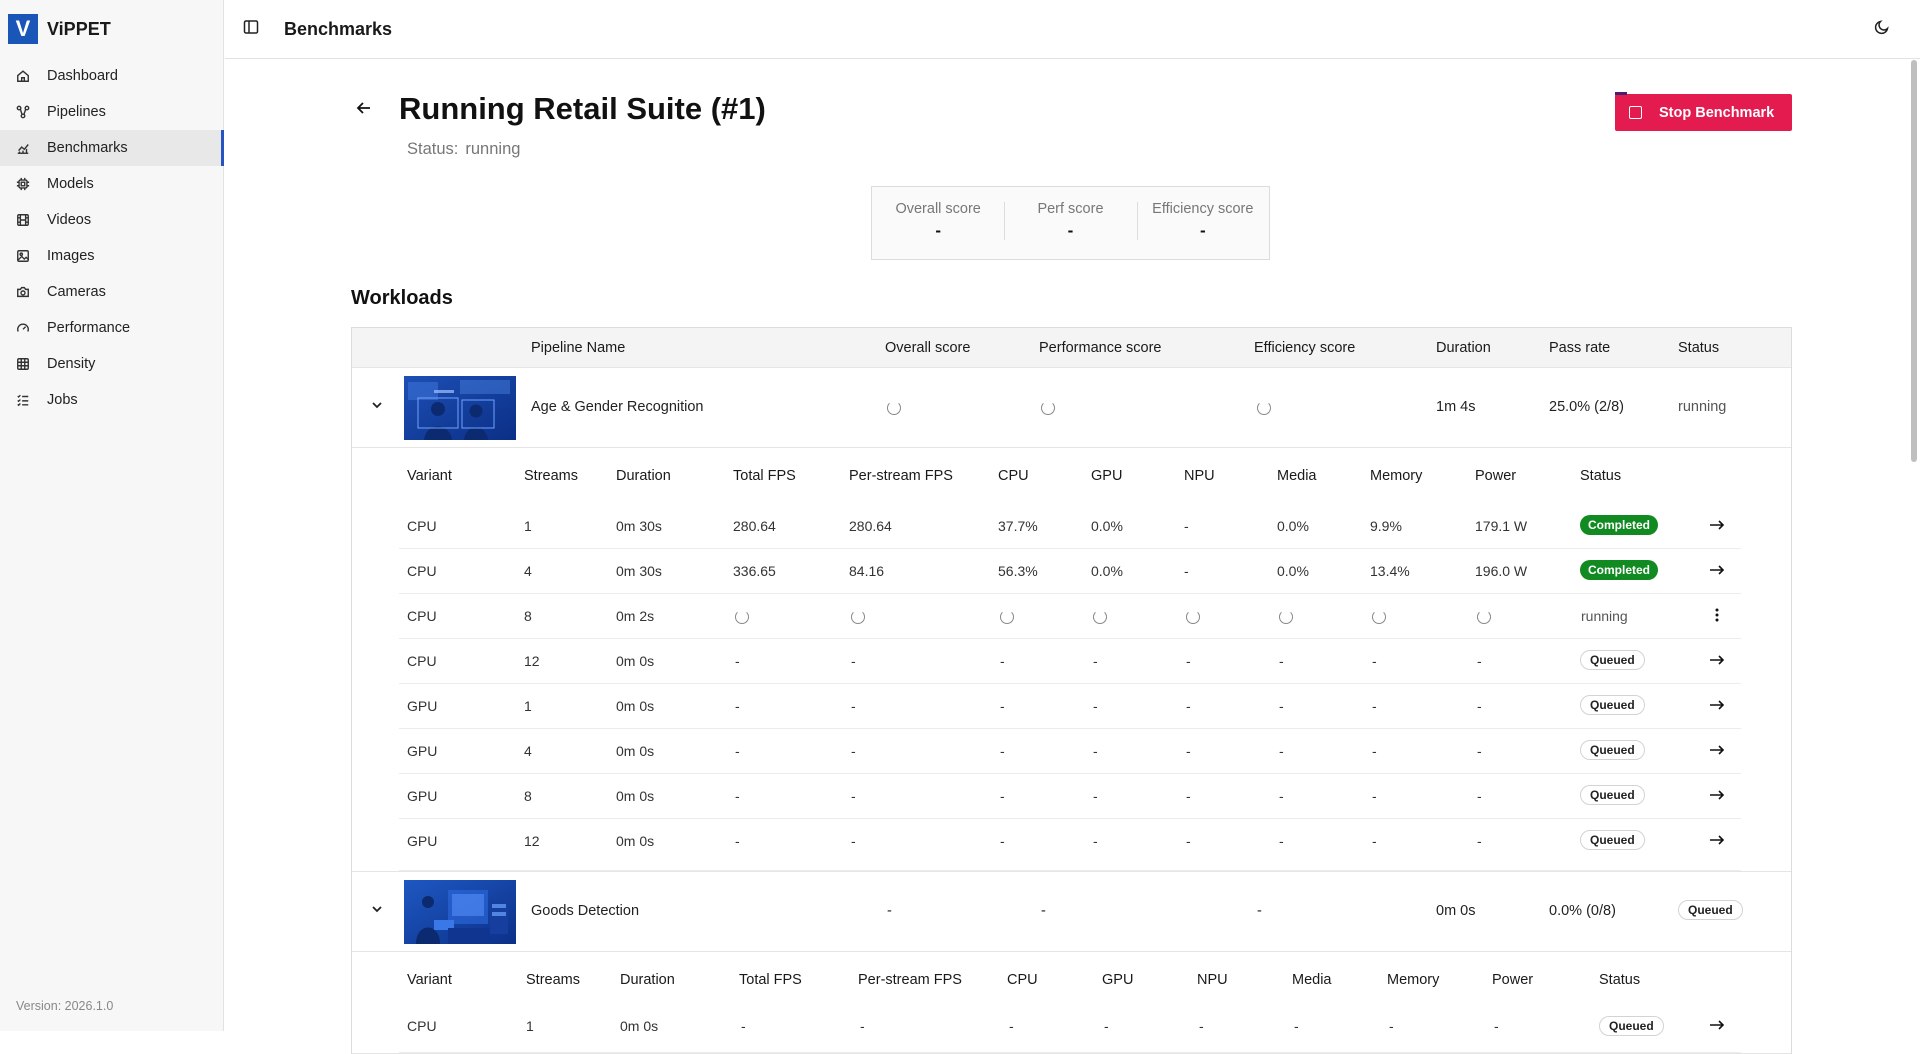 Image resolution: width=1920 pixels, height=1054 pixels. Describe the element at coordinates (1212, 980) in the screenshot. I see `column-header: NPU` at that location.